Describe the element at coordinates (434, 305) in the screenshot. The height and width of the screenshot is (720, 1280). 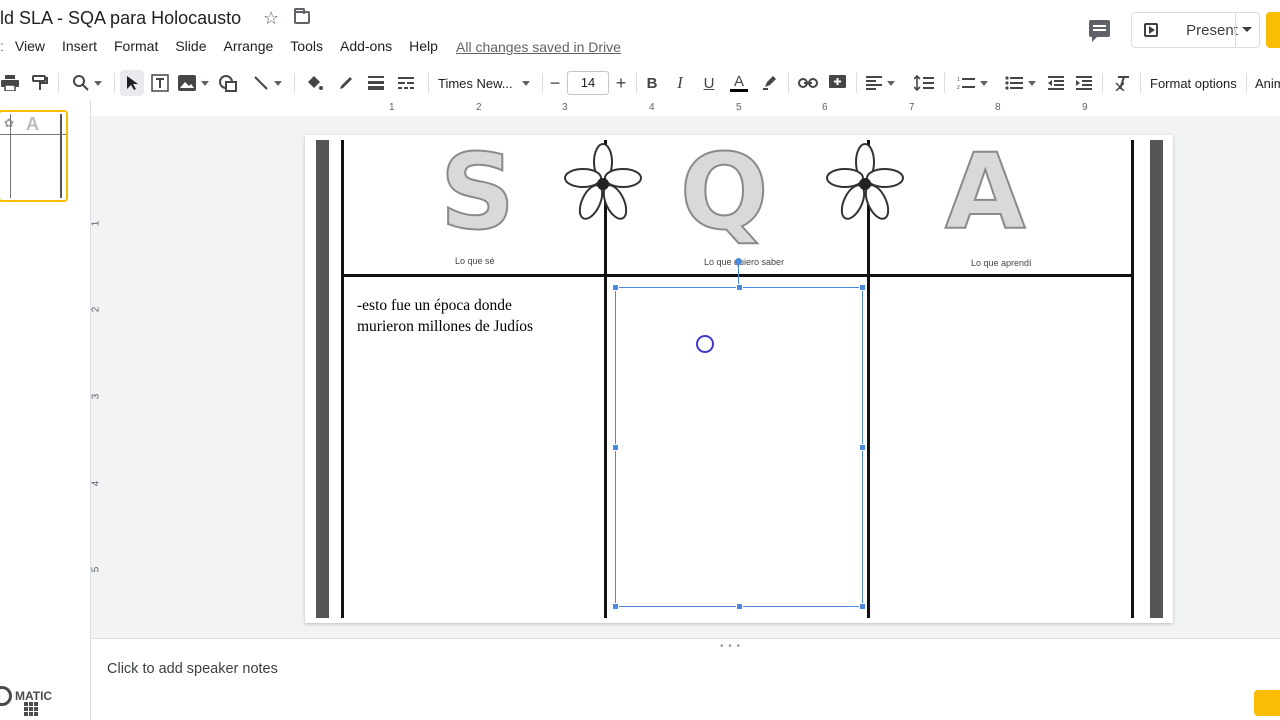
I see `slide-text-line: -esto fue un época donde` at that location.